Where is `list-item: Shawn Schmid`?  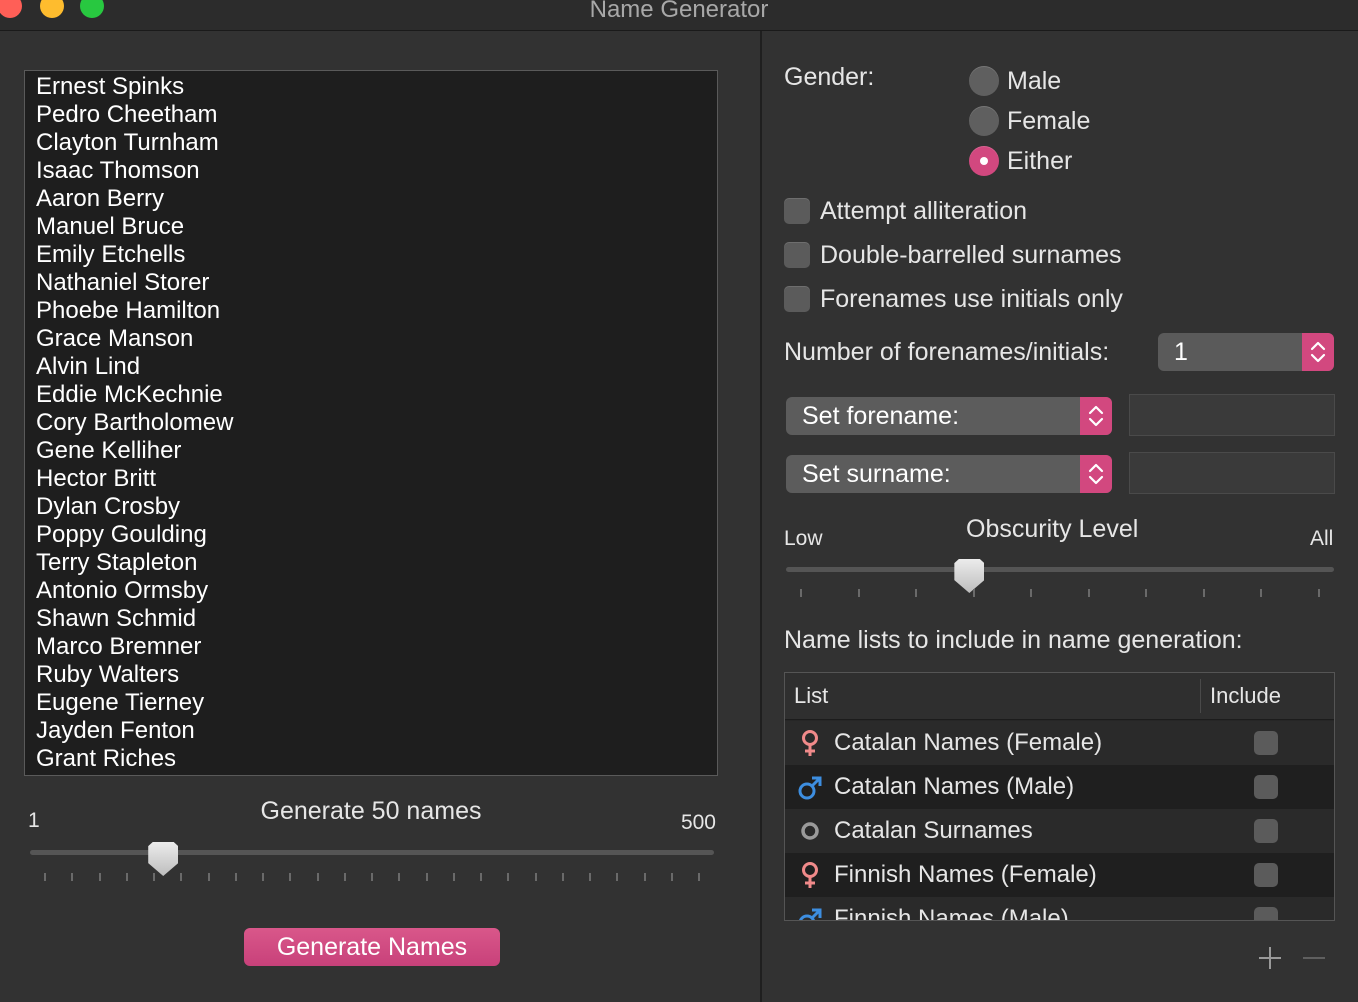 list-item: Shawn Schmid is located at coordinates (376, 619).